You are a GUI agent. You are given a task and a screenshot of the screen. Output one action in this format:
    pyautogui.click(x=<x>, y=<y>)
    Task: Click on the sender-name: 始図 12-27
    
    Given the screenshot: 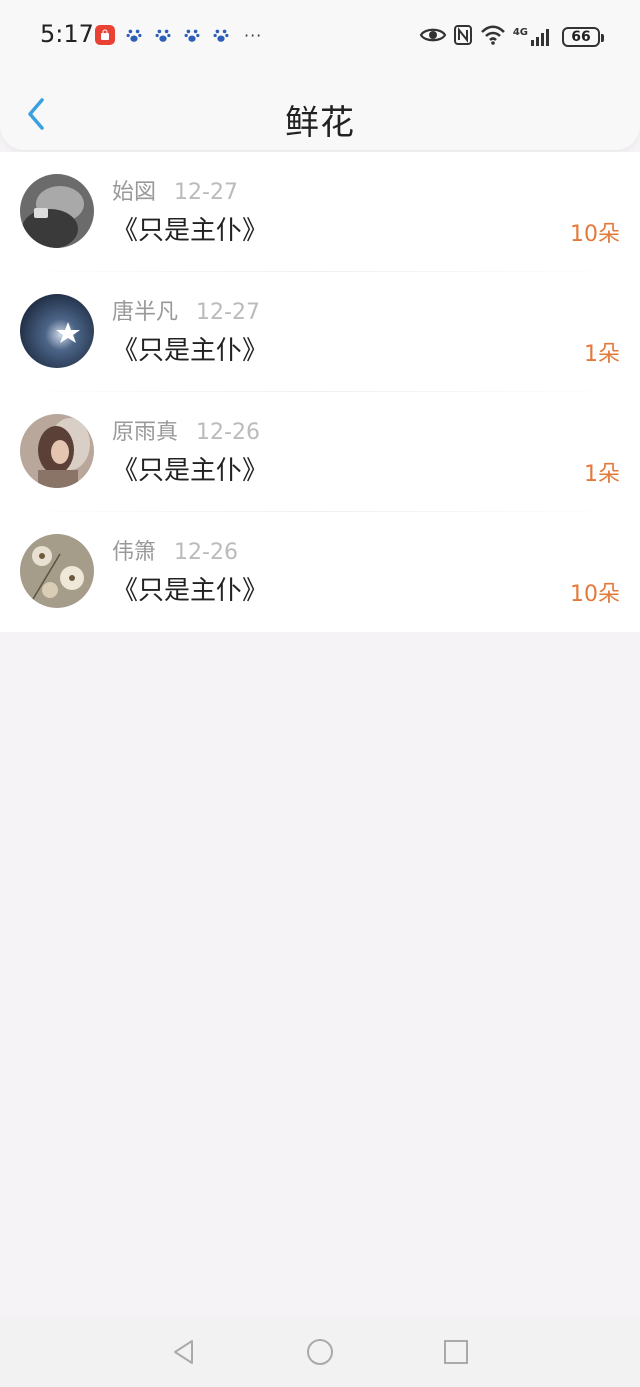 What is the action you would take?
    pyautogui.click(x=175, y=192)
    